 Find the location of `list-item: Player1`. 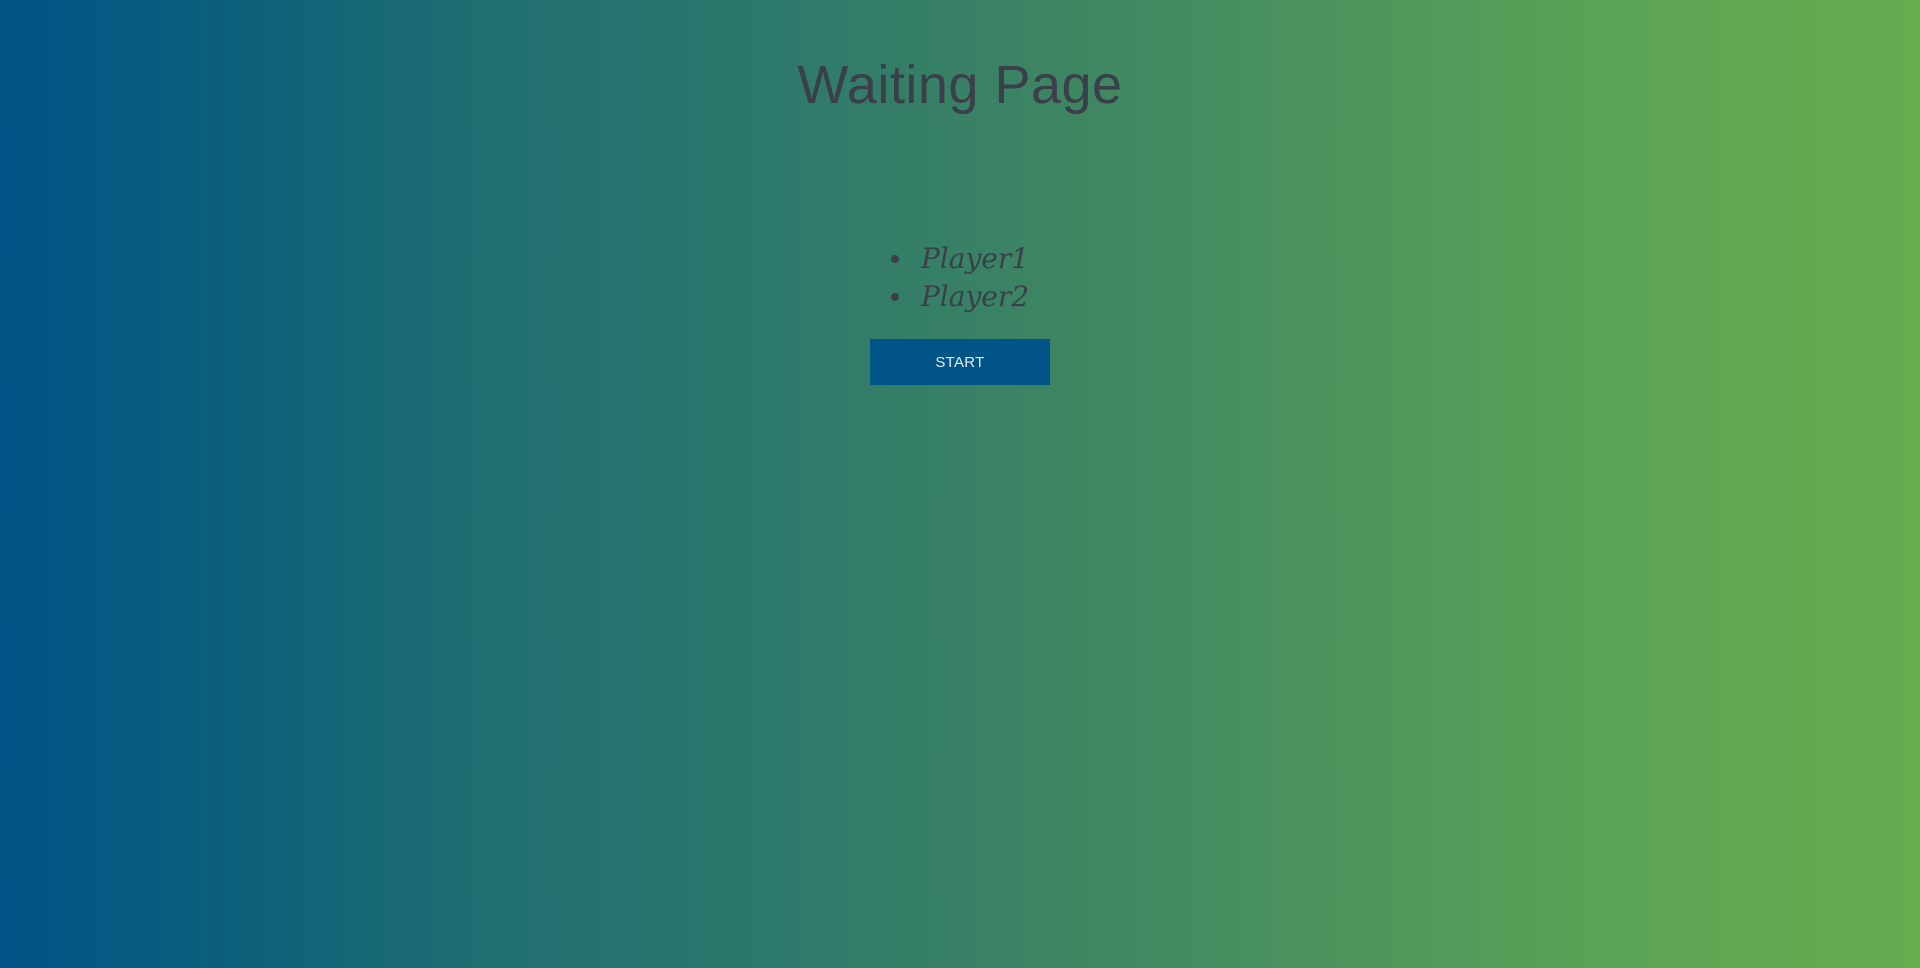

list-item: Player1 is located at coordinates (960, 259).